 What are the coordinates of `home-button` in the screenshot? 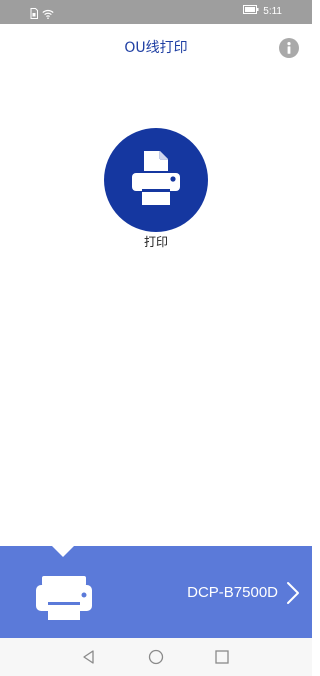 It's located at (156, 657).